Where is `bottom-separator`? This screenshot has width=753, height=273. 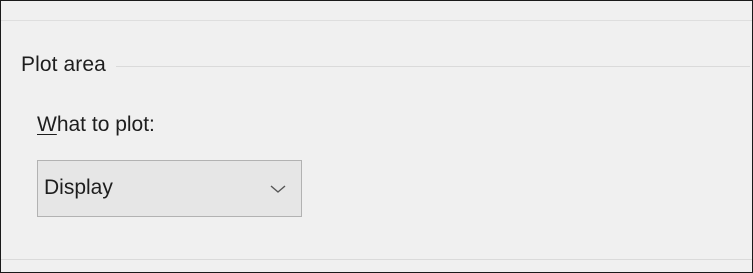
bottom-separator is located at coordinates (376, 259).